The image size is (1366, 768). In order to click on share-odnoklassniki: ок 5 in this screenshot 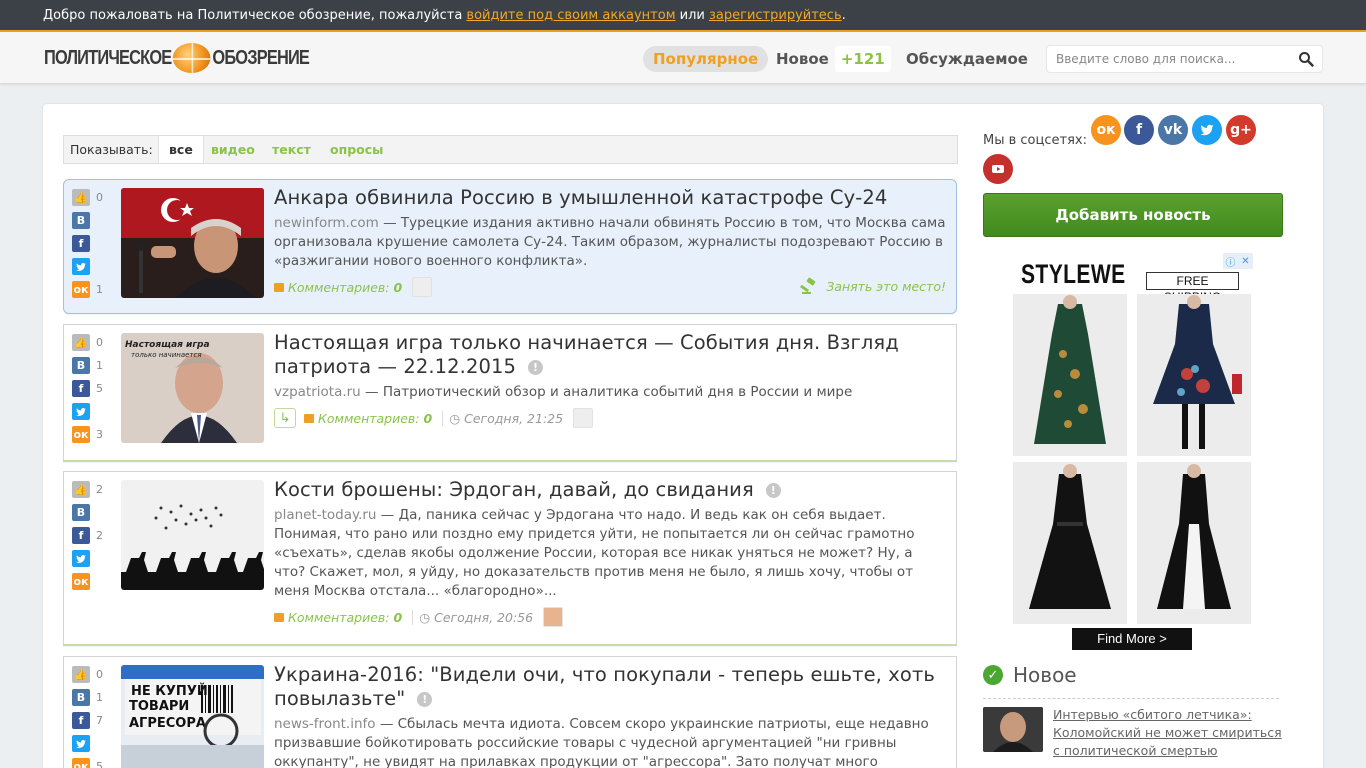, I will do `click(90, 763)`.